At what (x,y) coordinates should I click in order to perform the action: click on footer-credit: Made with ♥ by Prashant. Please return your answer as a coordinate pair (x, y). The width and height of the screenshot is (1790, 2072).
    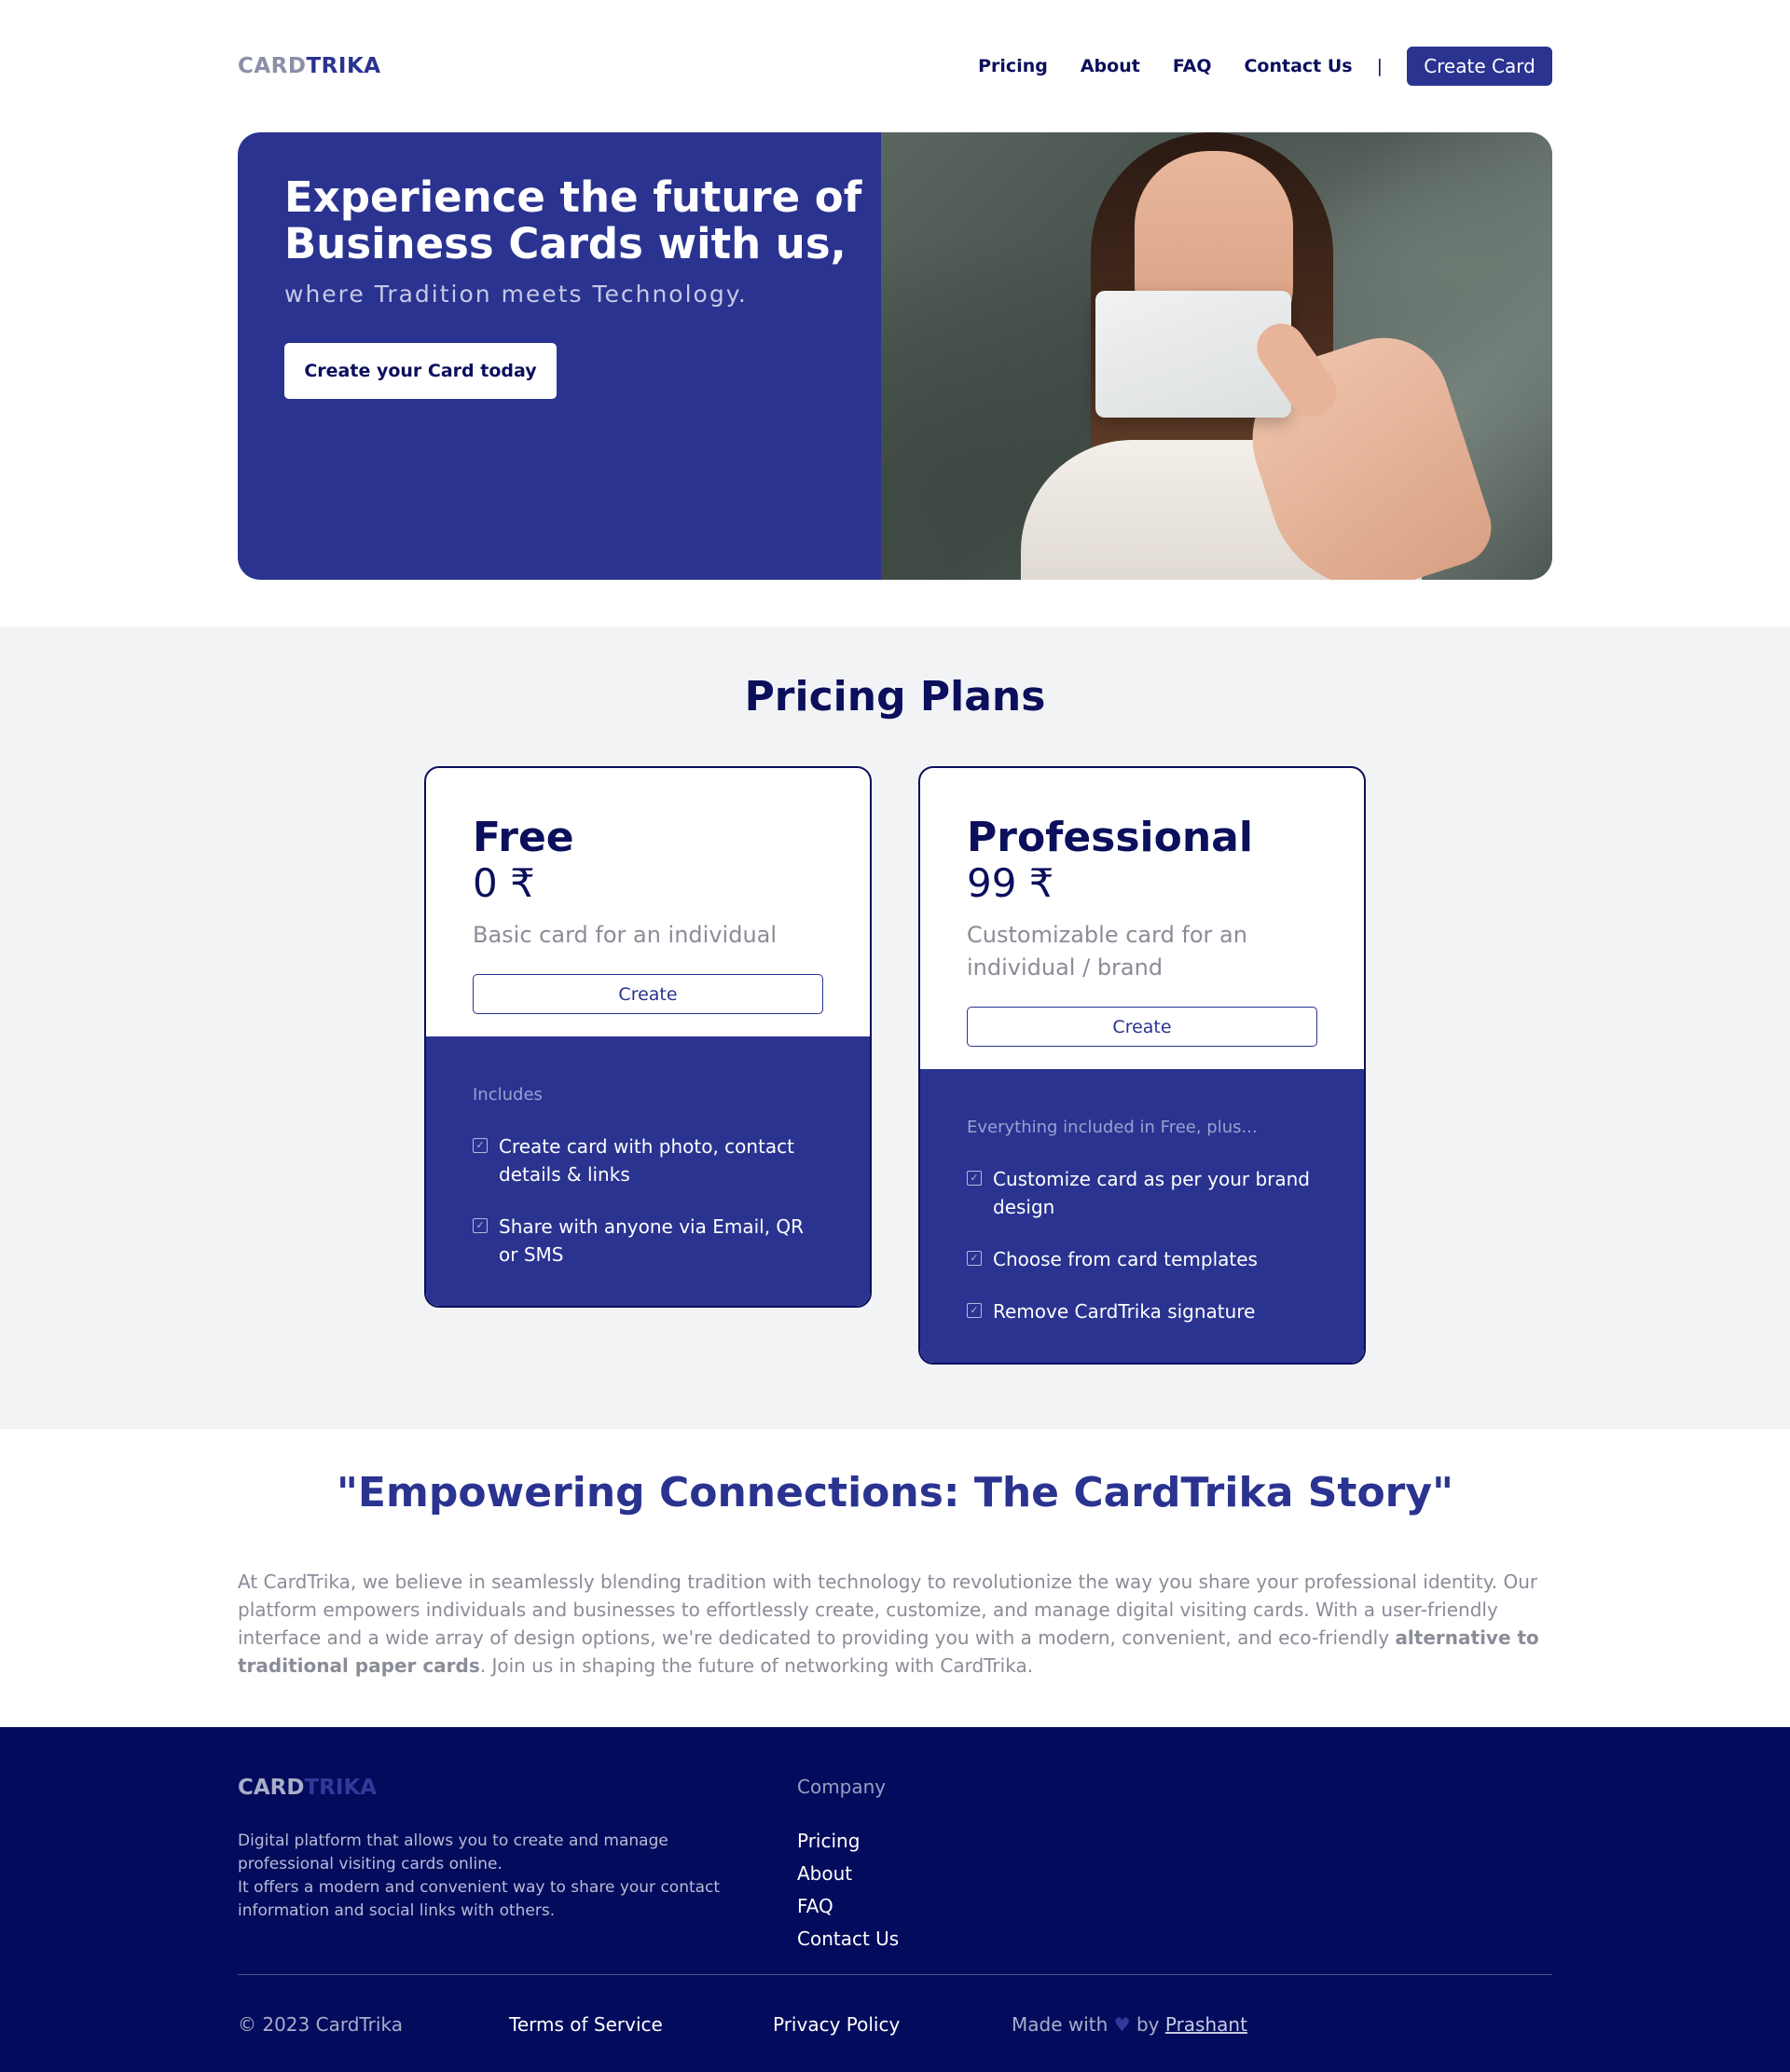
    Looking at the image, I should click on (1129, 2024).